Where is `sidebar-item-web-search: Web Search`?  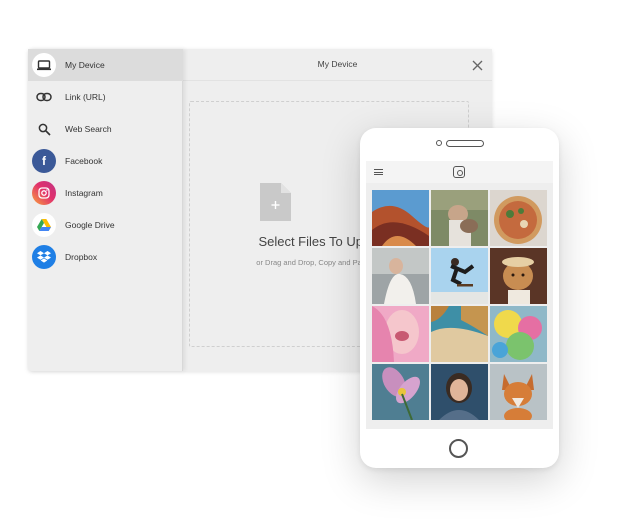 sidebar-item-web-search: Web Search is located at coordinates (105, 129).